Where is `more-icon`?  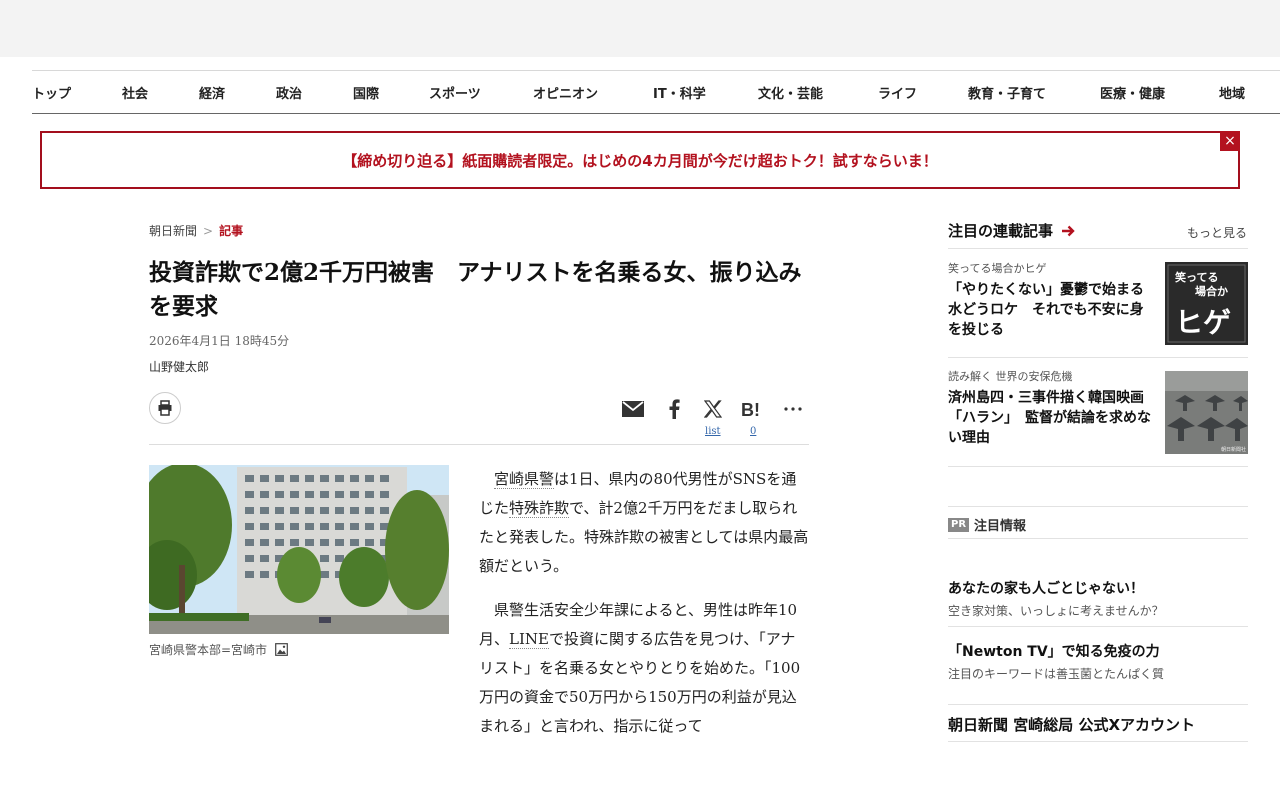
more-icon is located at coordinates (793, 409).